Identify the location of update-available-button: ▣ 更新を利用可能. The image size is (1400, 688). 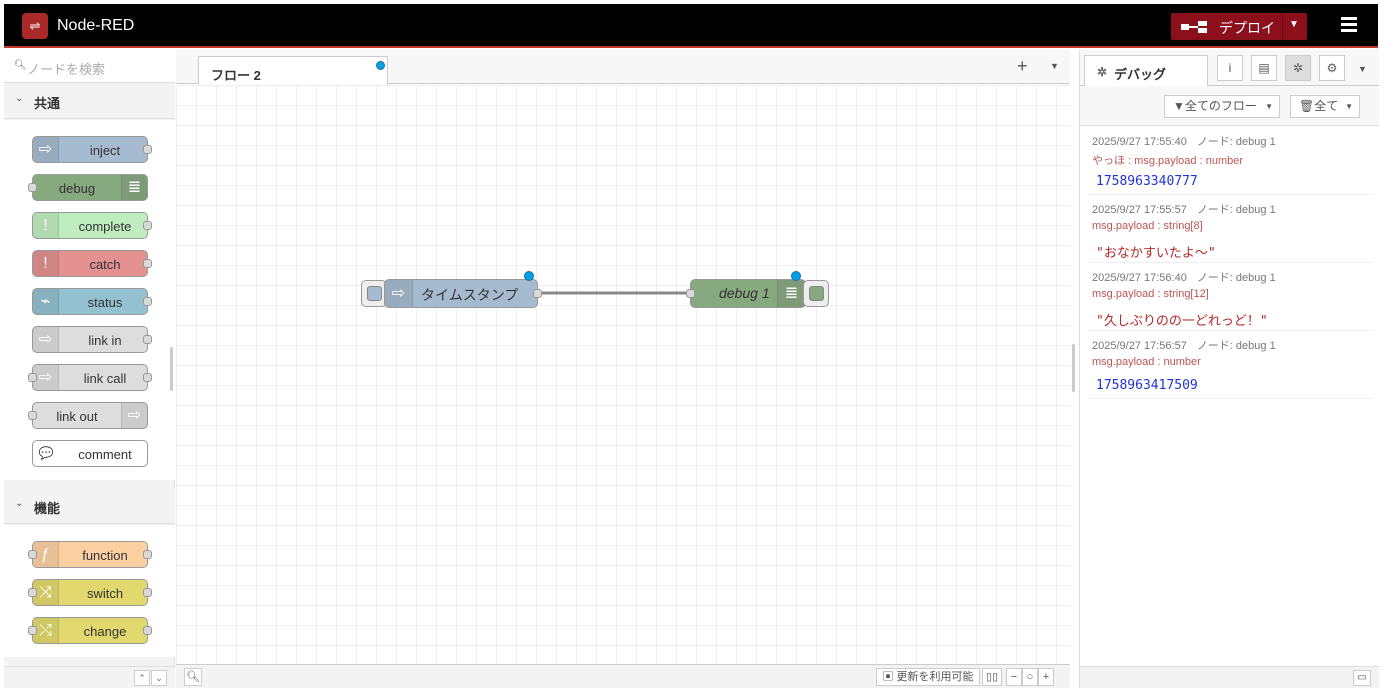
(928, 677).